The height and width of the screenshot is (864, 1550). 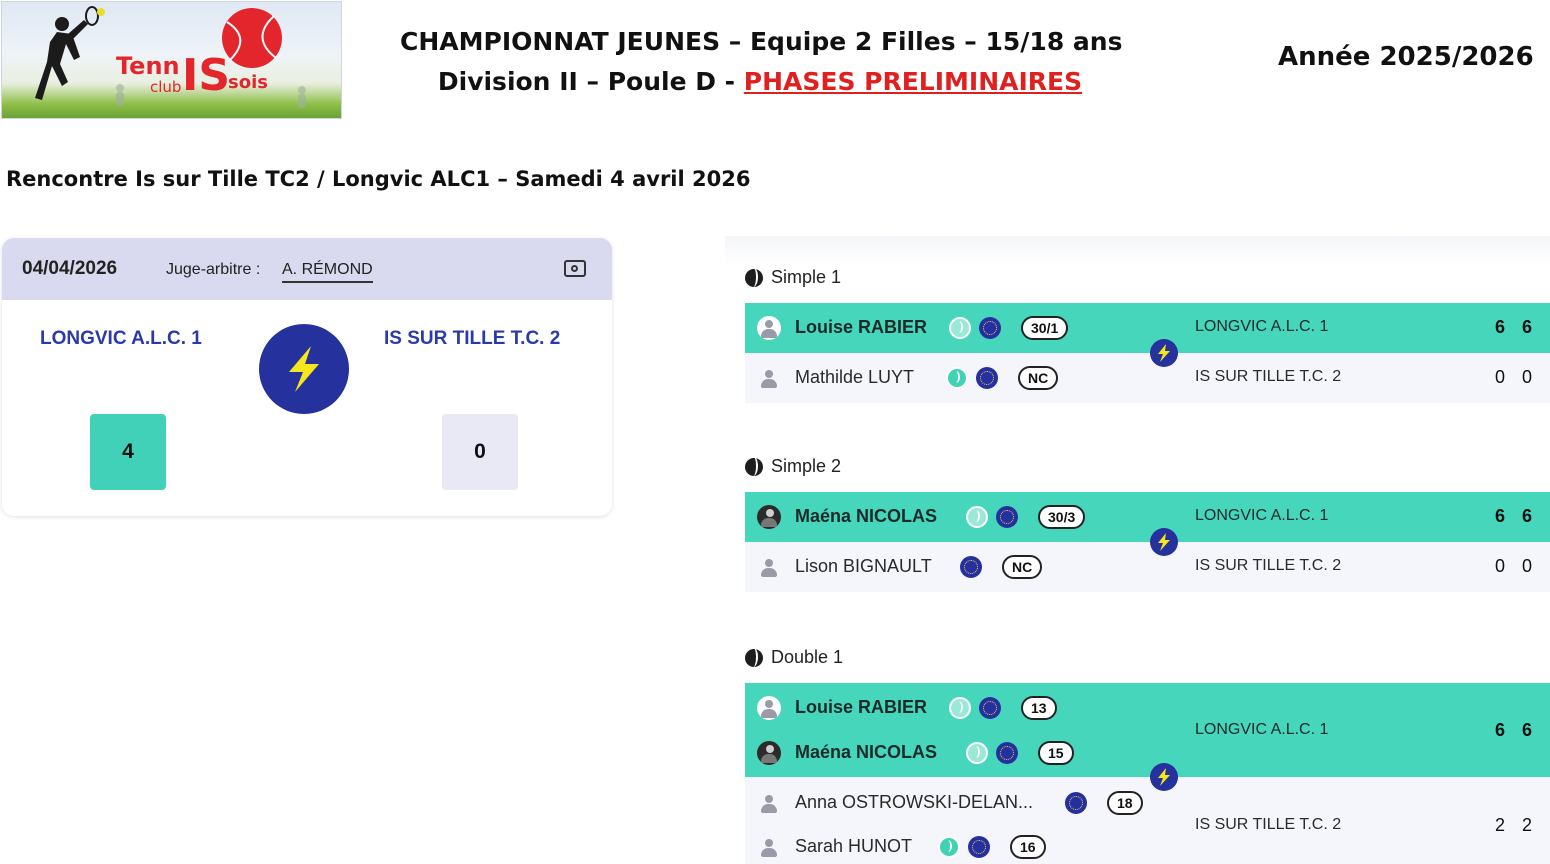 I want to click on player-name: Lison BIGNAULT, so click(x=863, y=566).